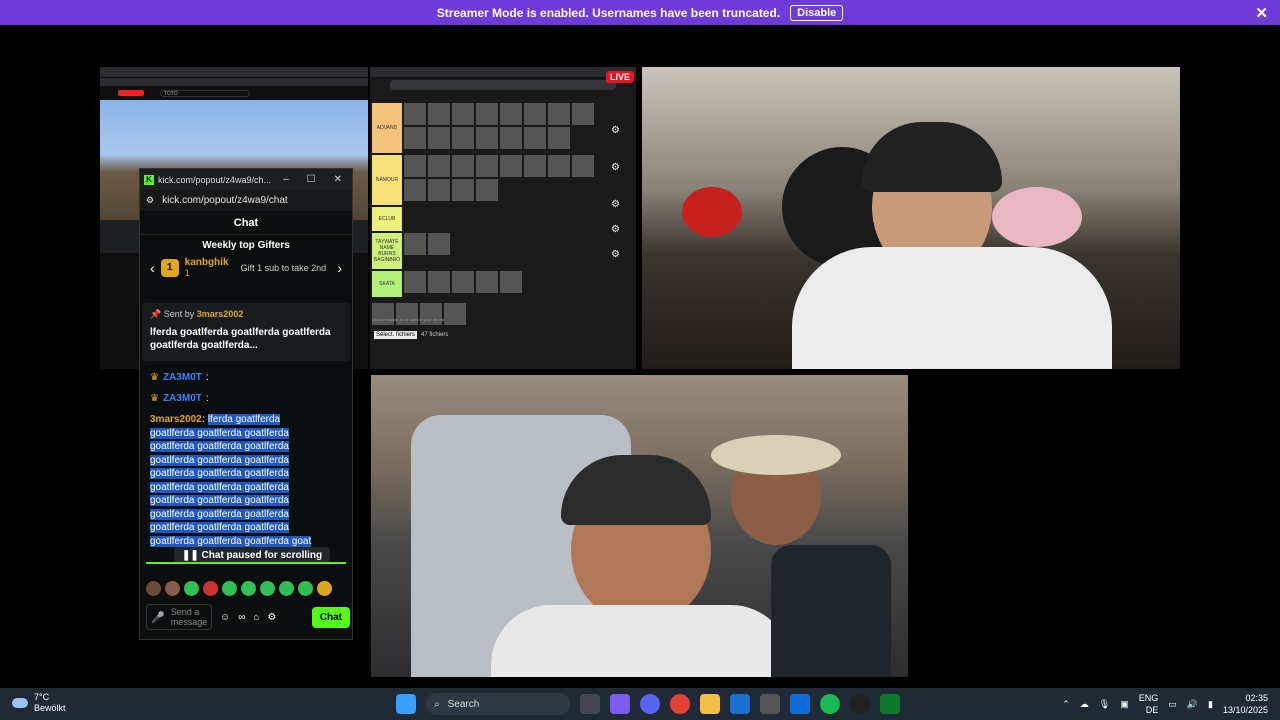 Image resolution: width=1280 pixels, height=720 pixels. What do you see at coordinates (830, 704) in the screenshot?
I see `spotify-icon` at bounding box center [830, 704].